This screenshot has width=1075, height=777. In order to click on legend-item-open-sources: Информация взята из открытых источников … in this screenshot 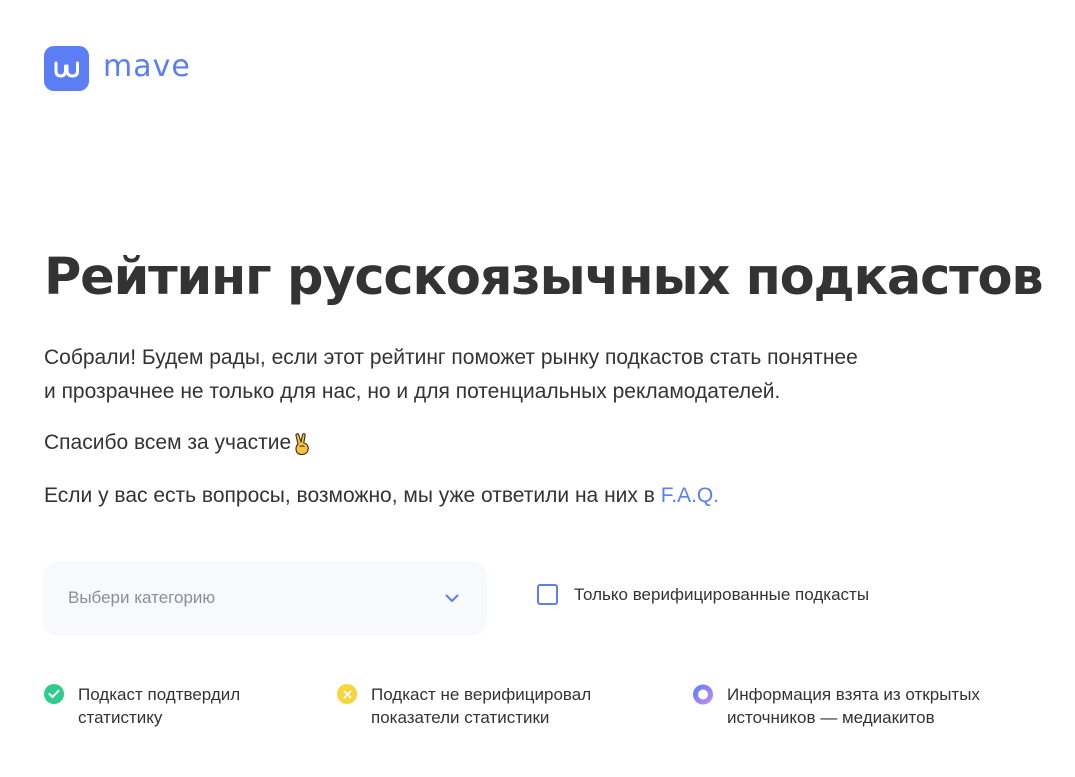, I will do `click(836, 706)`.